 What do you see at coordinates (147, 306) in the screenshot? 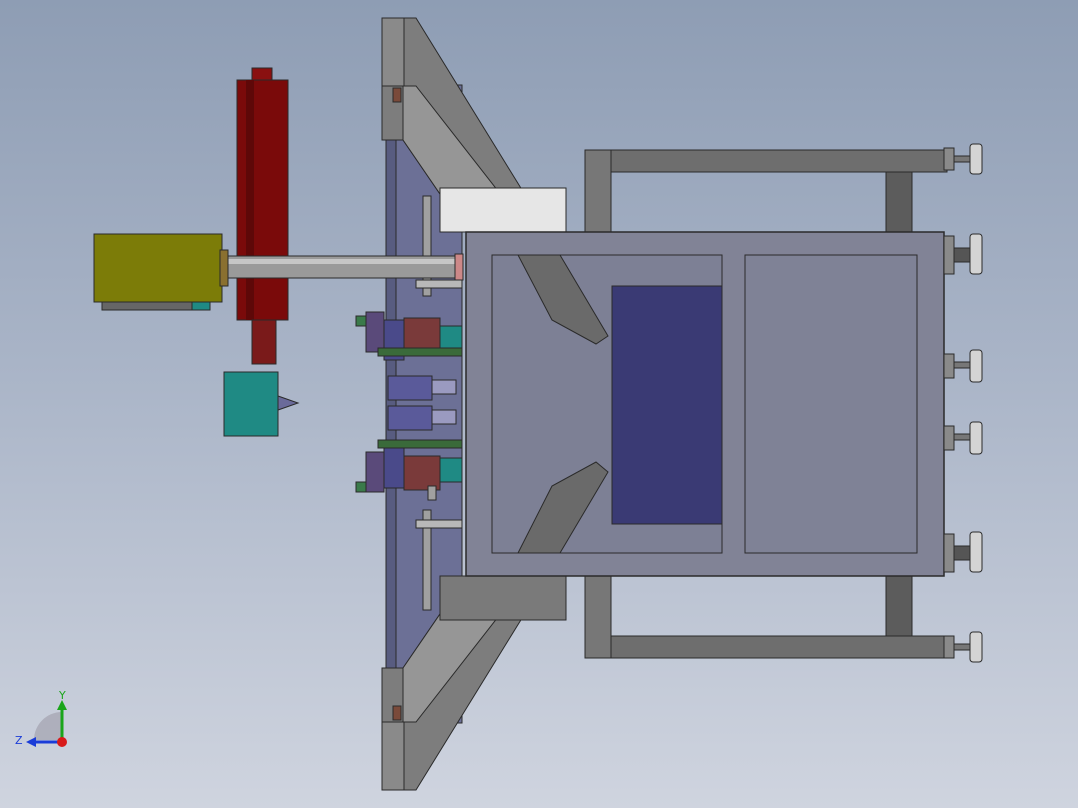
I see `motor-base` at bounding box center [147, 306].